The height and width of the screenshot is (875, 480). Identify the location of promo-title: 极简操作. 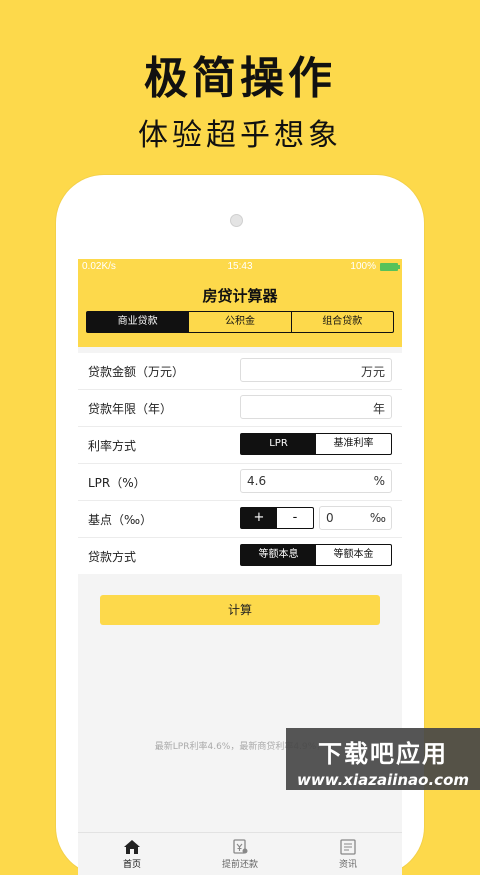
(240, 78).